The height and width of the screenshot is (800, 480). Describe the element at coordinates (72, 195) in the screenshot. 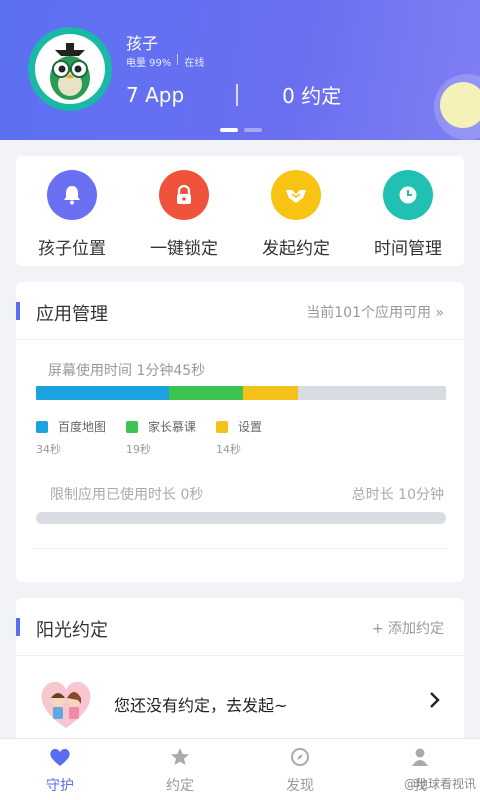

I see `bell-icon` at that location.